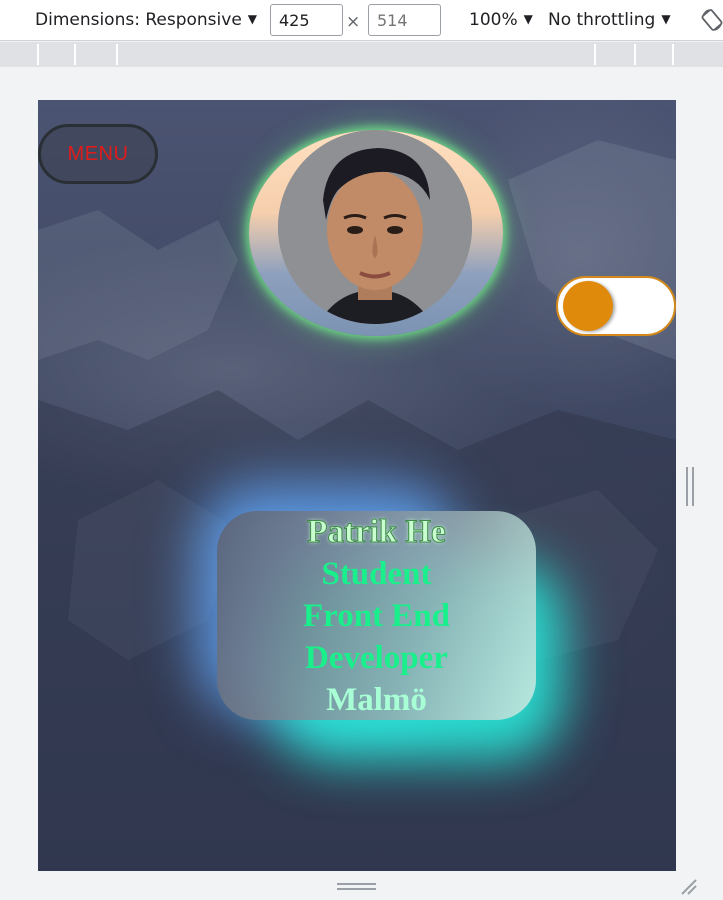 The height and width of the screenshot is (900, 723). I want to click on width-input, so click(306, 20).